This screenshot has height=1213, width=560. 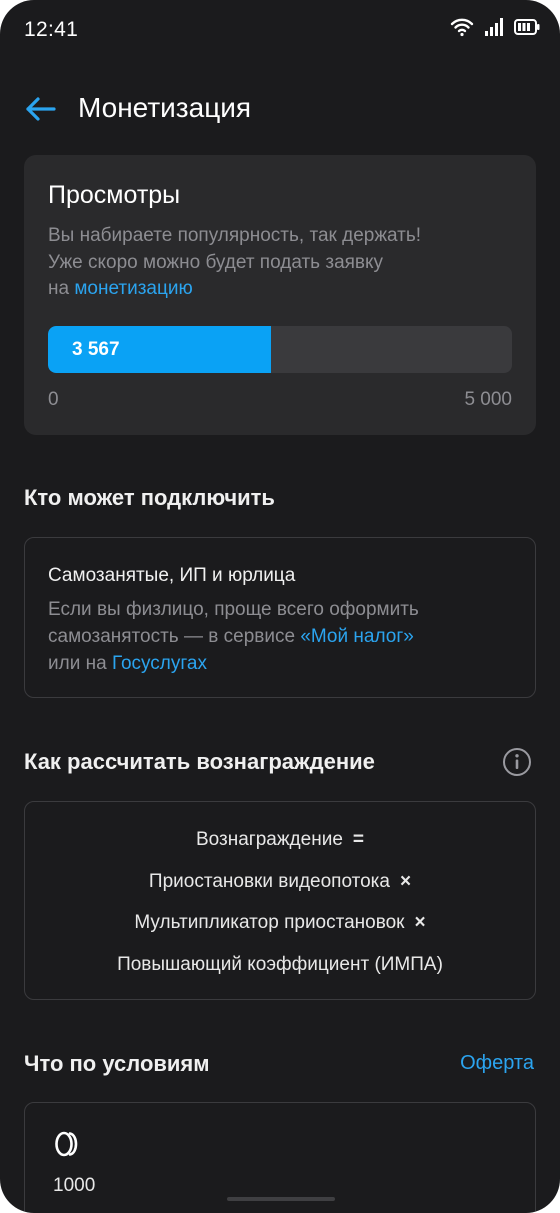 I want to click on status-time: 12:41, so click(x=51, y=29).